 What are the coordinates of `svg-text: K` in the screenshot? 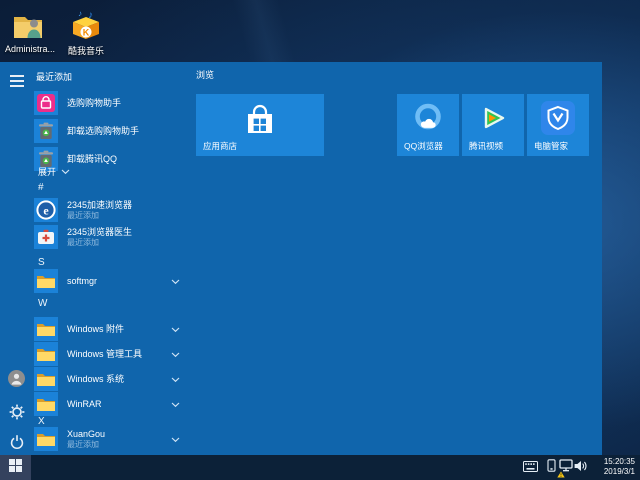 It's located at (86, 33).